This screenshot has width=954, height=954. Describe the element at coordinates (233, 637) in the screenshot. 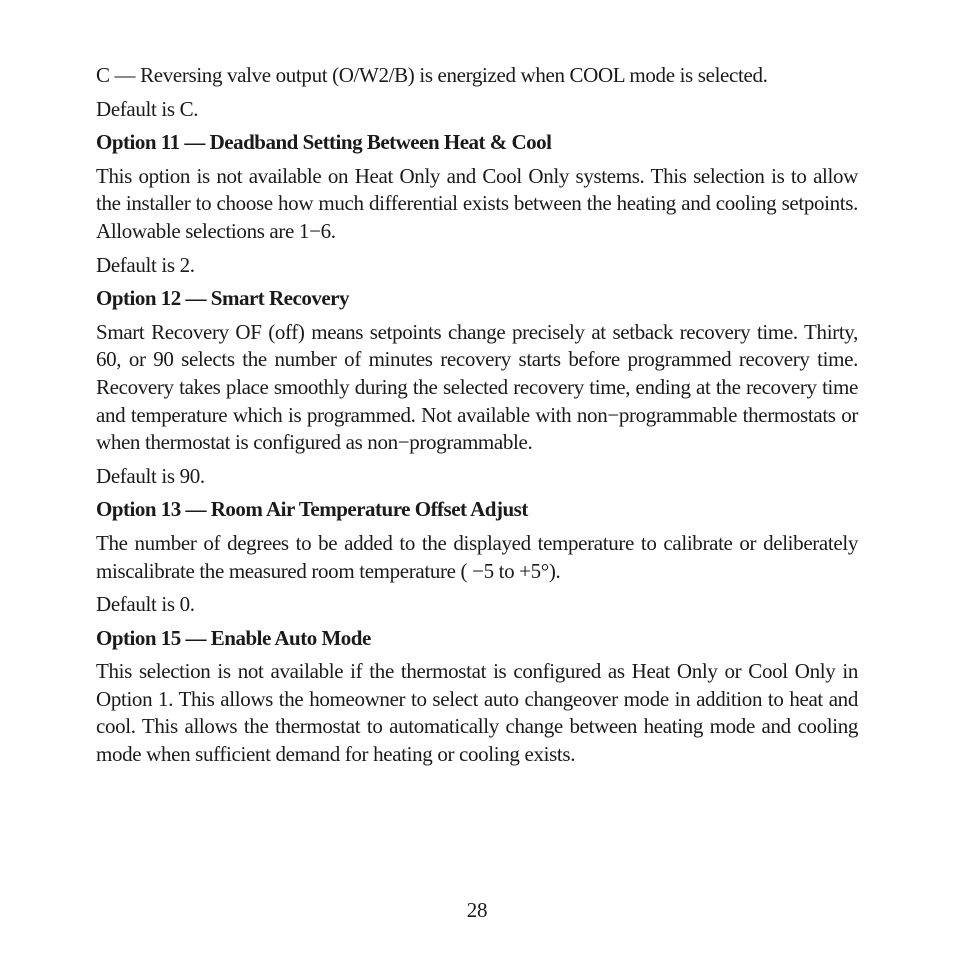

I see `section-heading: Option 15 — Enable Auto Mode` at that location.